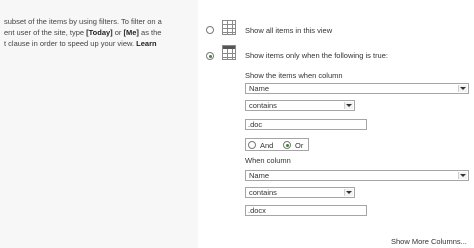 This screenshot has width=474, height=248. I want to click on show-filtered-radio, so click(210, 56).